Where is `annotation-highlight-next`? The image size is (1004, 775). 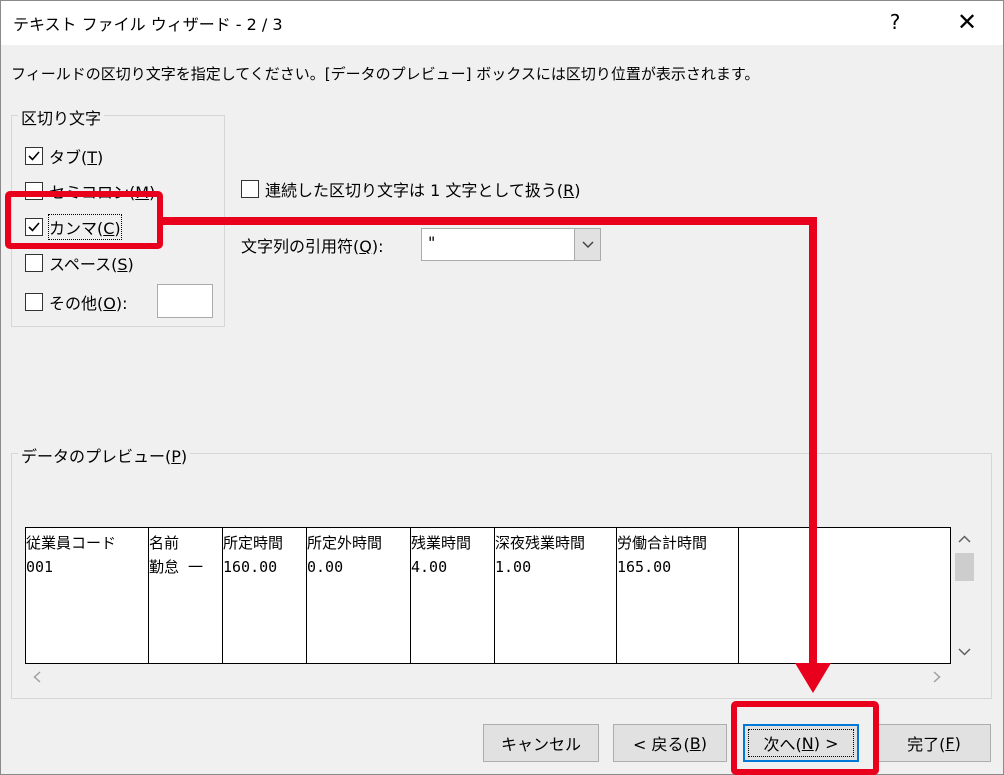
annotation-highlight-next is located at coordinates (805, 738).